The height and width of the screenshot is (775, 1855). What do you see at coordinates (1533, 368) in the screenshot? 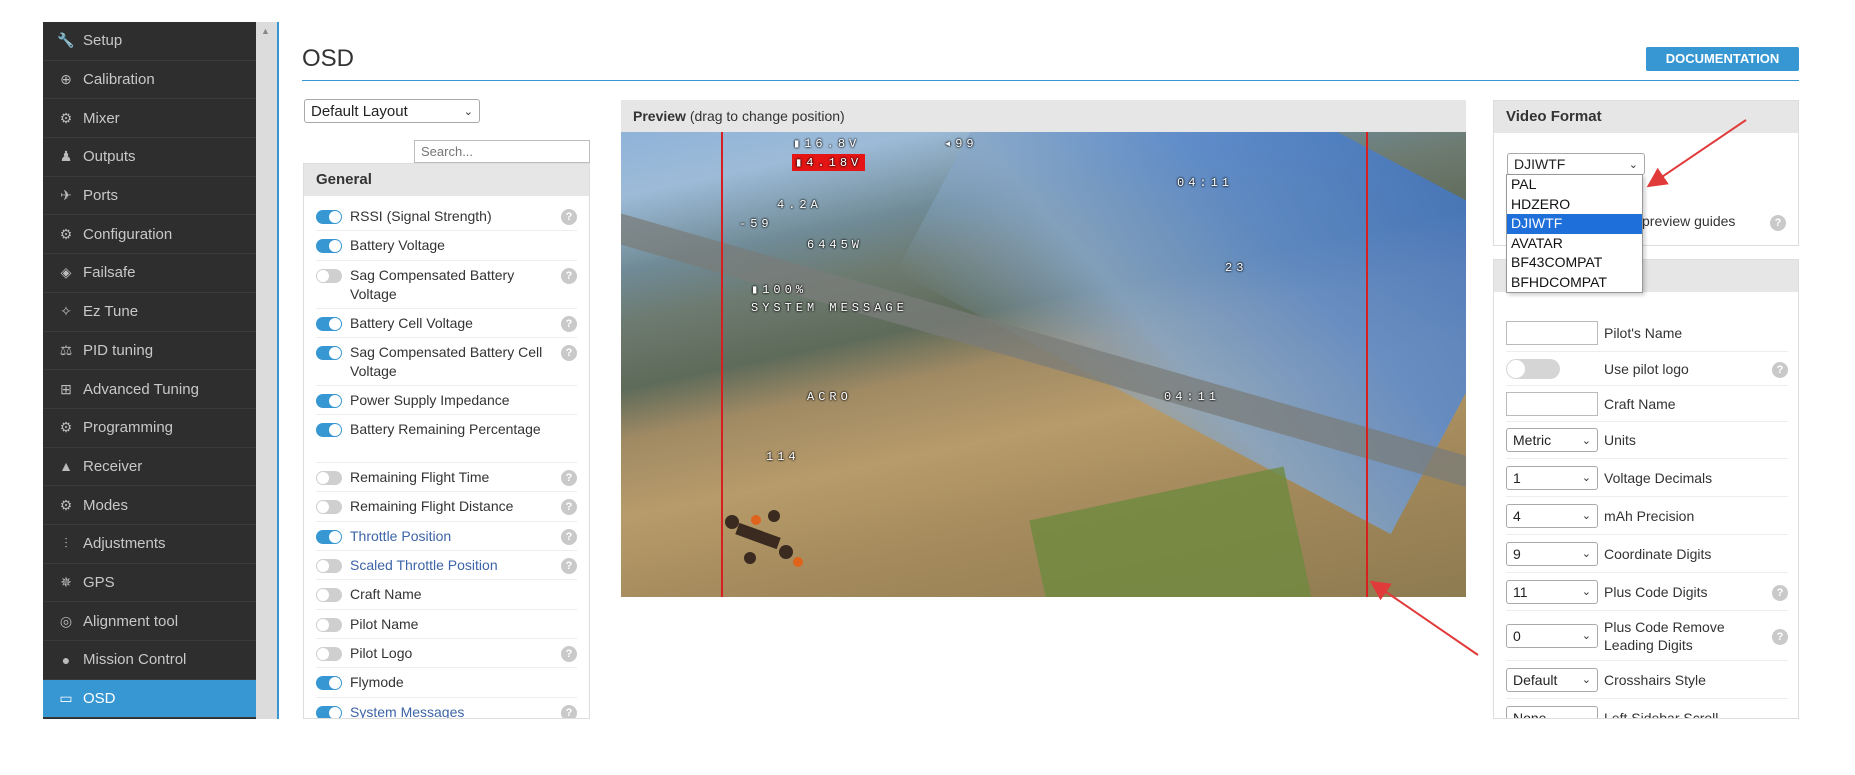
I see `use-pilot-logo-toggle` at bounding box center [1533, 368].